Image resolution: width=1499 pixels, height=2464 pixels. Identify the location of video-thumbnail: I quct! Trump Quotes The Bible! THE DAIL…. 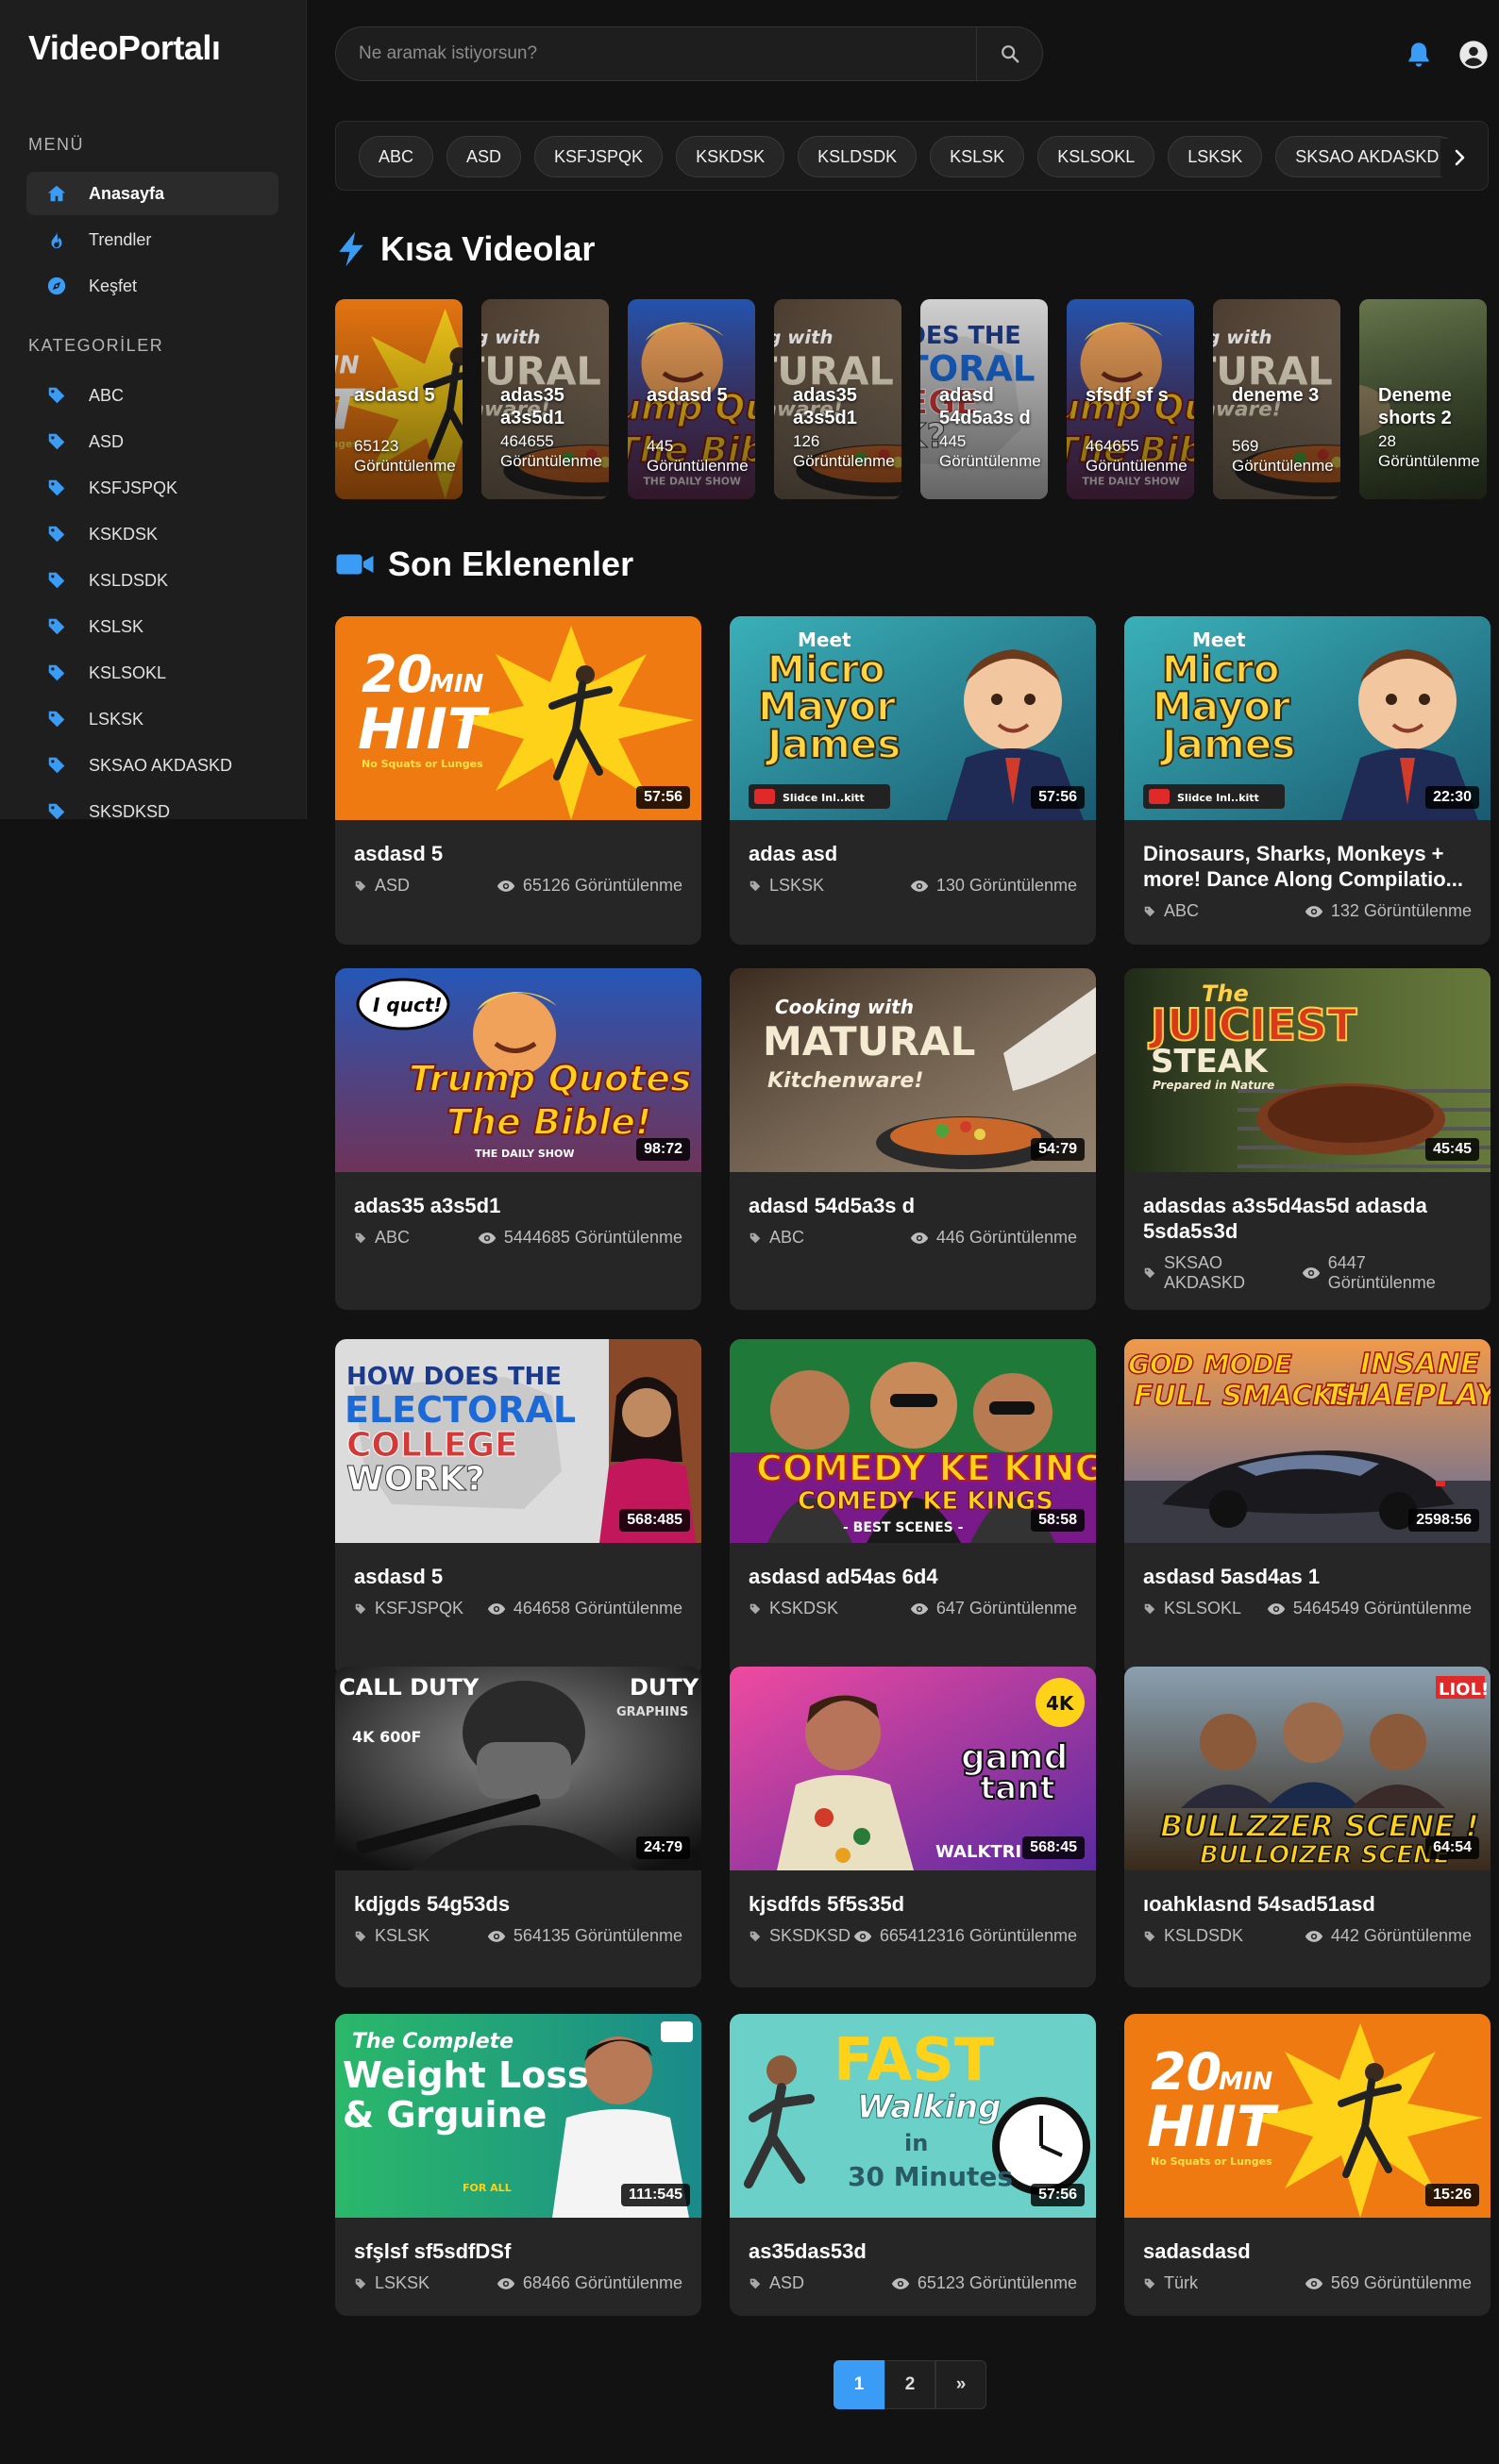
(518, 1070).